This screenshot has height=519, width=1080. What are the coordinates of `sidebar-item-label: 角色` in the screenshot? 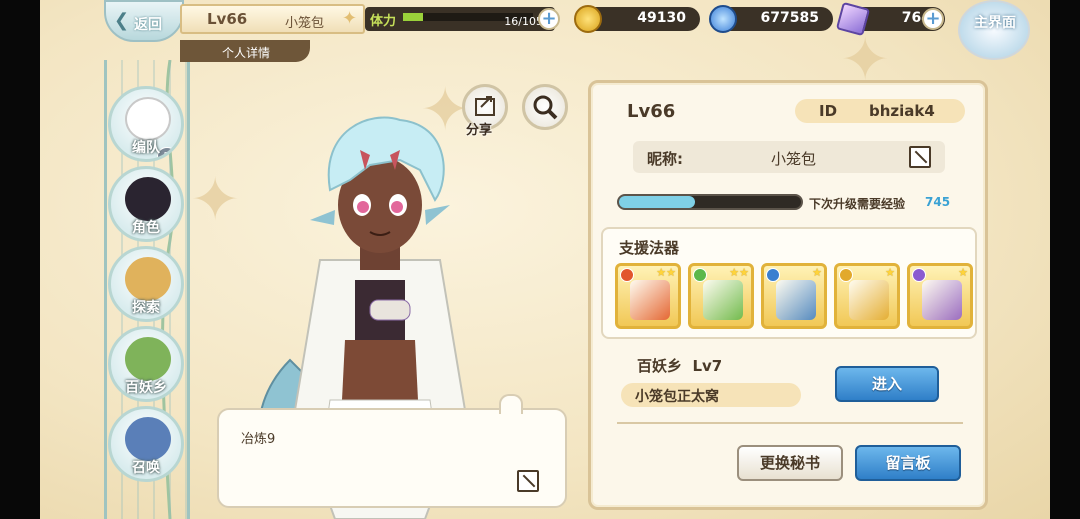 It's located at (146, 228).